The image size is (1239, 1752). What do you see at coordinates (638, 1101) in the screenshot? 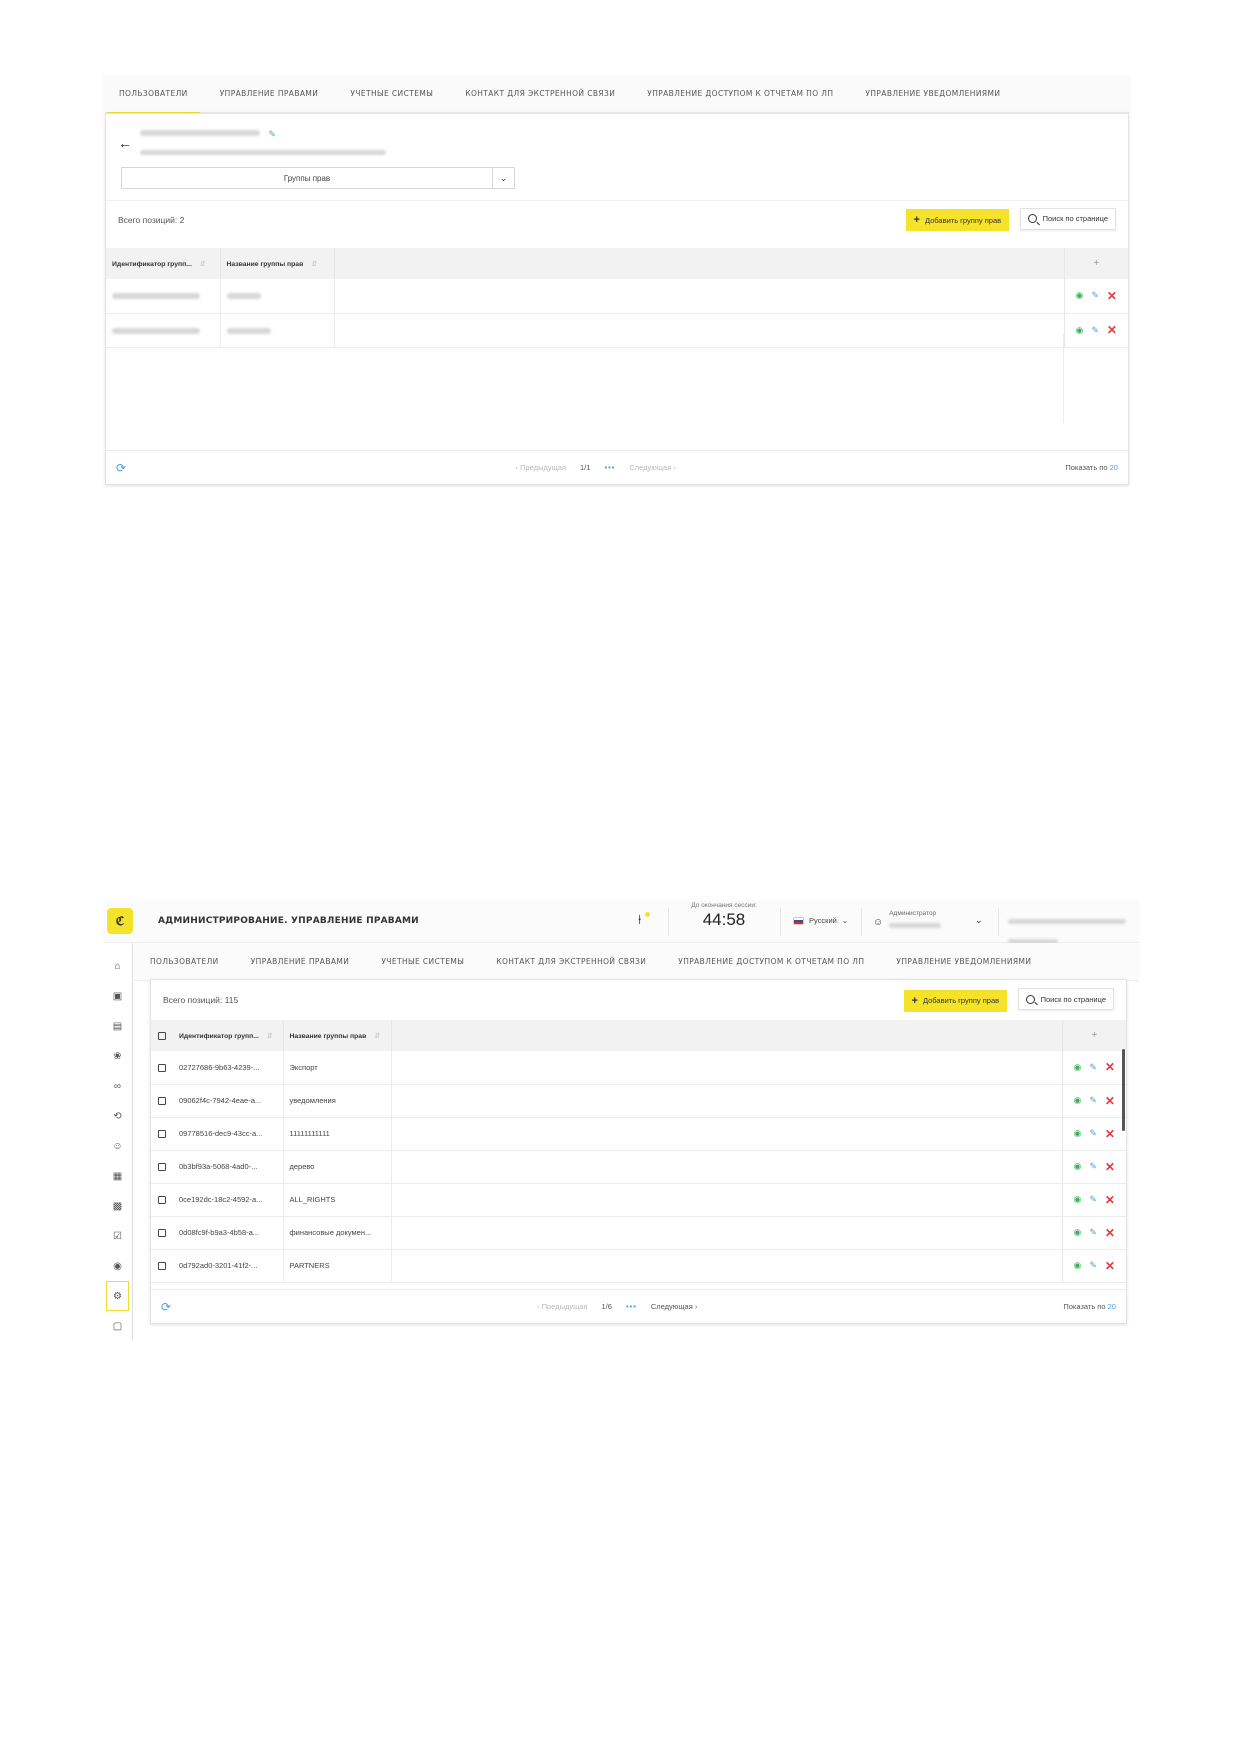
I see `table-row: 09062f4c-7942-4eae-a... уведомления ◉ ✎ ✕` at bounding box center [638, 1101].